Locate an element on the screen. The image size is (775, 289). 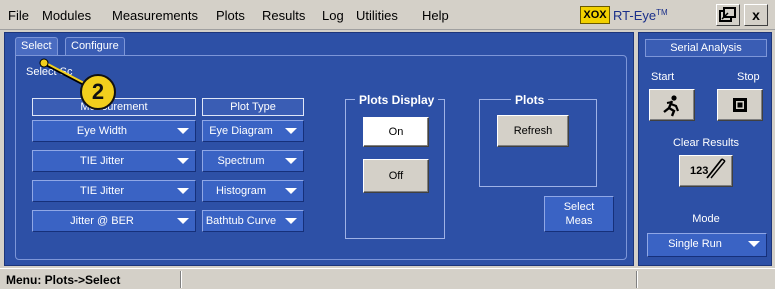
refresh-button: Refresh is located at coordinates (533, 131).